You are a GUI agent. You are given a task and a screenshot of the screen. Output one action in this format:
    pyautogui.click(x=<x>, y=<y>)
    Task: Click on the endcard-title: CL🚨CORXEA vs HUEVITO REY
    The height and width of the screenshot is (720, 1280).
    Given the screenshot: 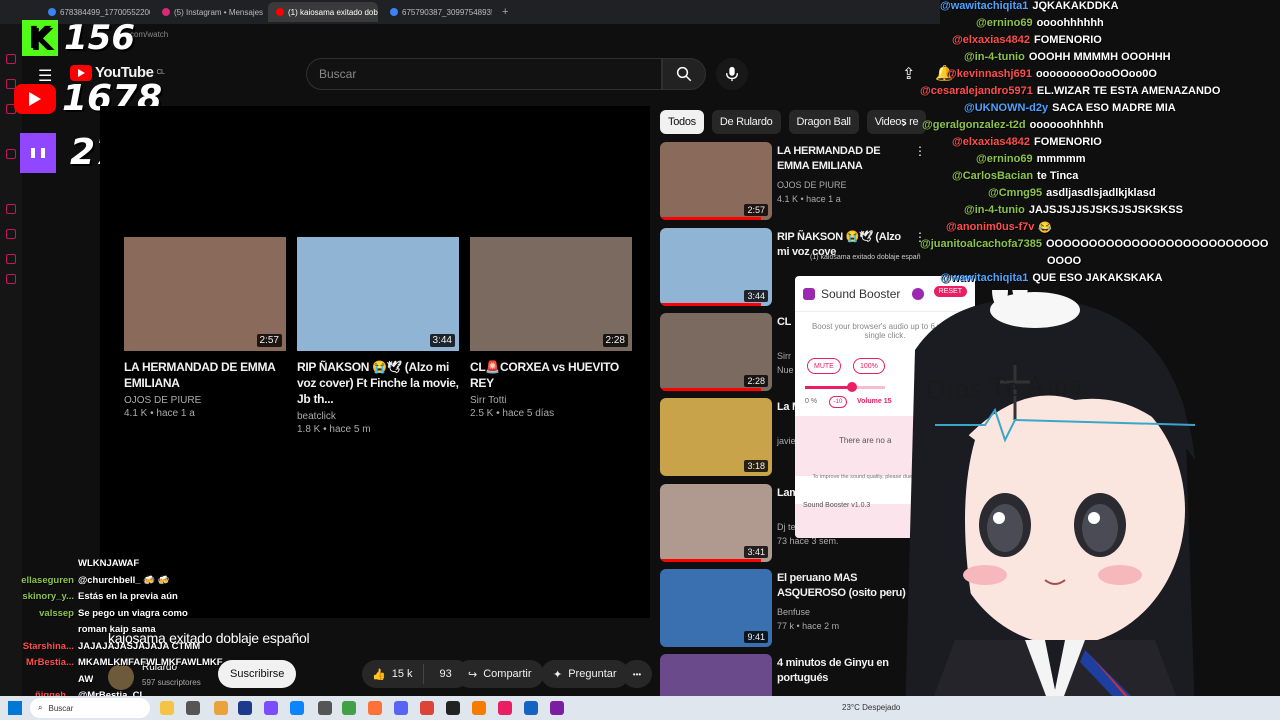 What is the action you would take?
    pyautogui.click(x=551, y=375)
    